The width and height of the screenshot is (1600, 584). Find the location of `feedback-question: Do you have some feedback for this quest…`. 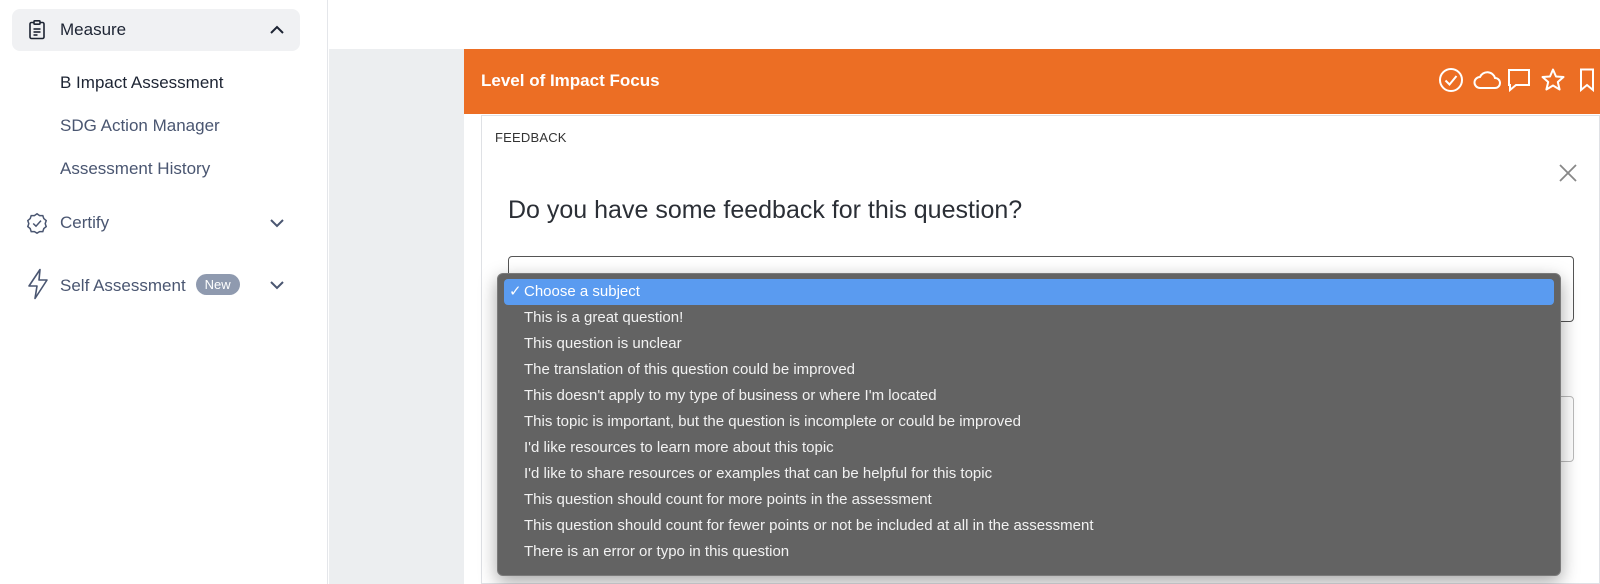

feedback-question: Do you have some feedback for this quest… is located at coordinates (765, 210).